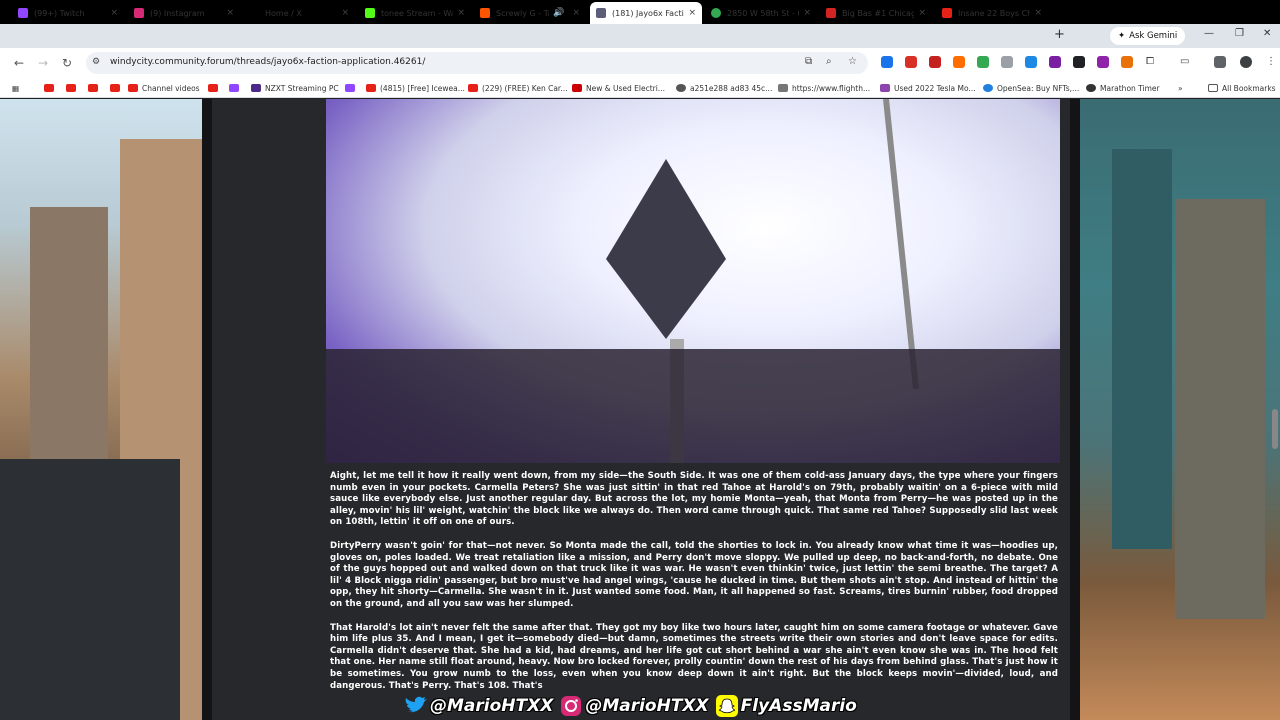  What do you see at coordinates (1239, 33) in the screenshot?
I see `maximize-button: ❐` at bounding box center [1239, 33].